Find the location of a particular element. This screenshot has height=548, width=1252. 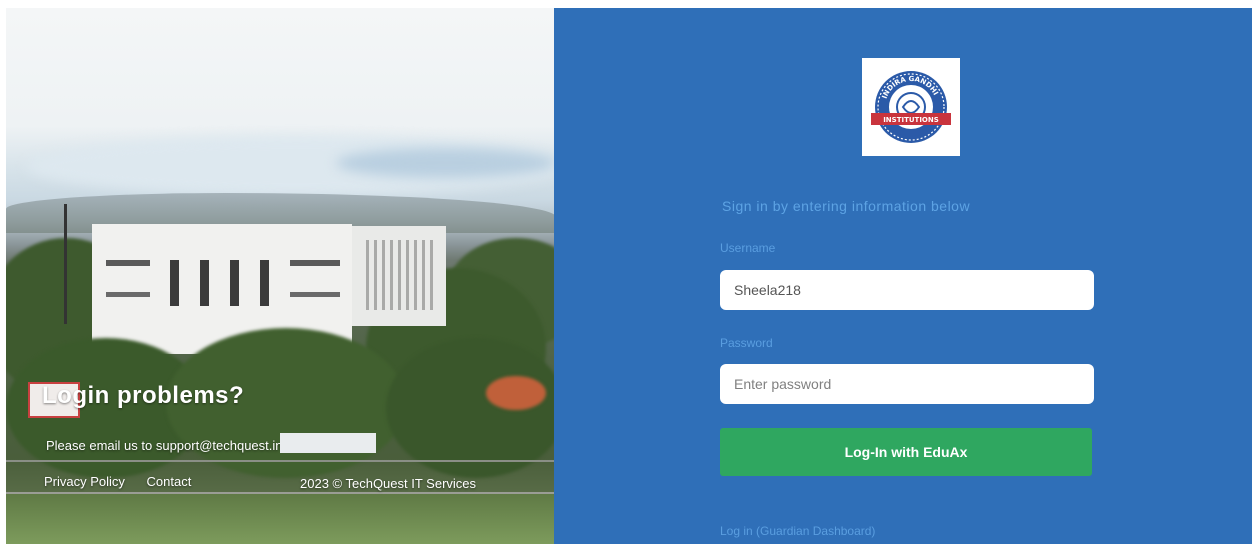

guardian-login-link: Log in (Guardian Dashboard) is located at coordinates (797, 531).